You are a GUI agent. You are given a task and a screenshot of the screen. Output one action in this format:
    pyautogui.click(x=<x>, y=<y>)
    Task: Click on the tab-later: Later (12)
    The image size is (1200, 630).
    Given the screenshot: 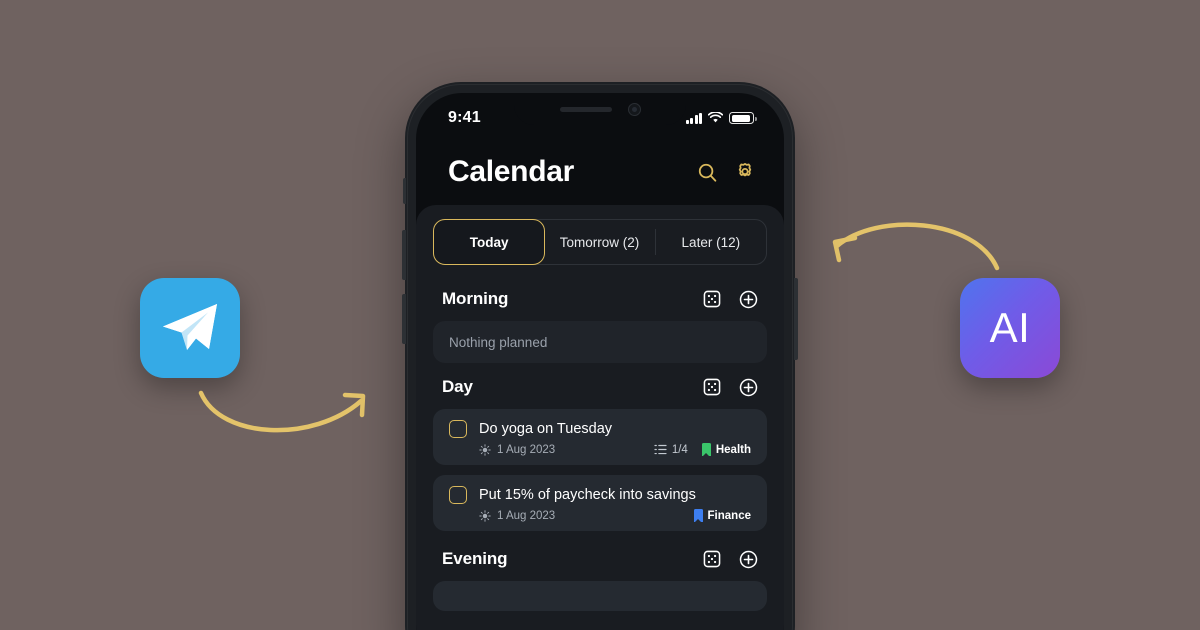 What is the action you would take?
    pyautogui.click(x=711, y=242)
    